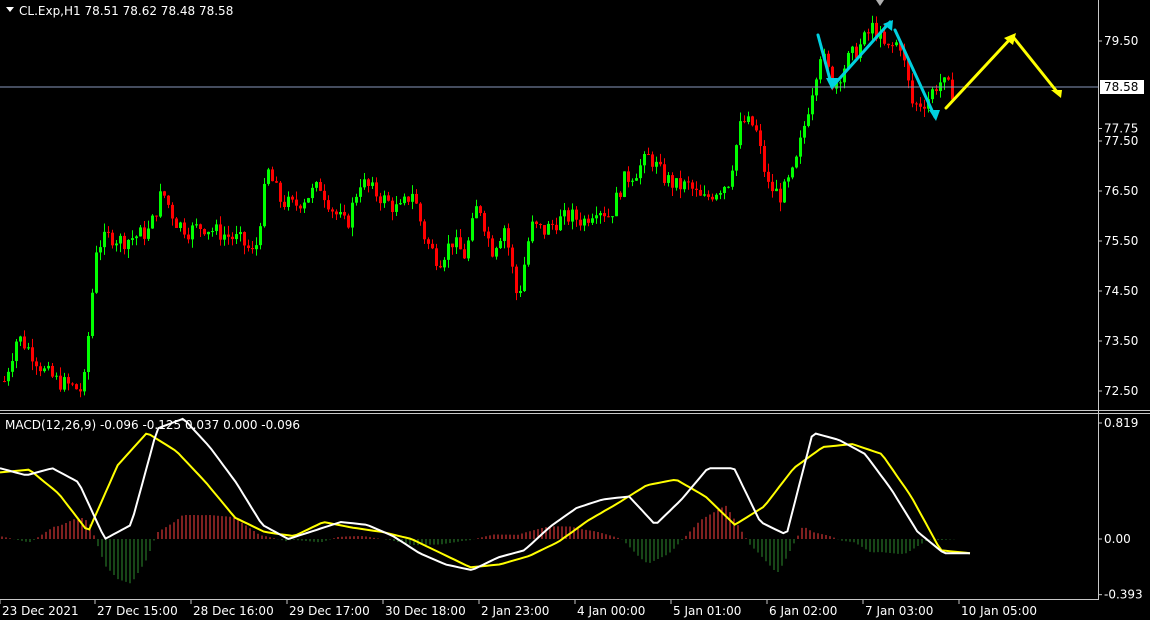 Image resolution: width=1150 pixels, height=620 pixels. Describe the element at coordinates (707, 611) in the screenshot. I see `time-tick-label: 5 Jan 01:00` at that location.